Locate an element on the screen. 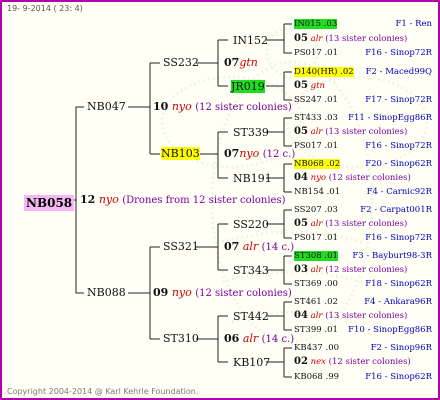 The height and width of the screenshot is (400, 440). gen2-info: 06 alr (14 c.) is located at coordinates (259, 339).